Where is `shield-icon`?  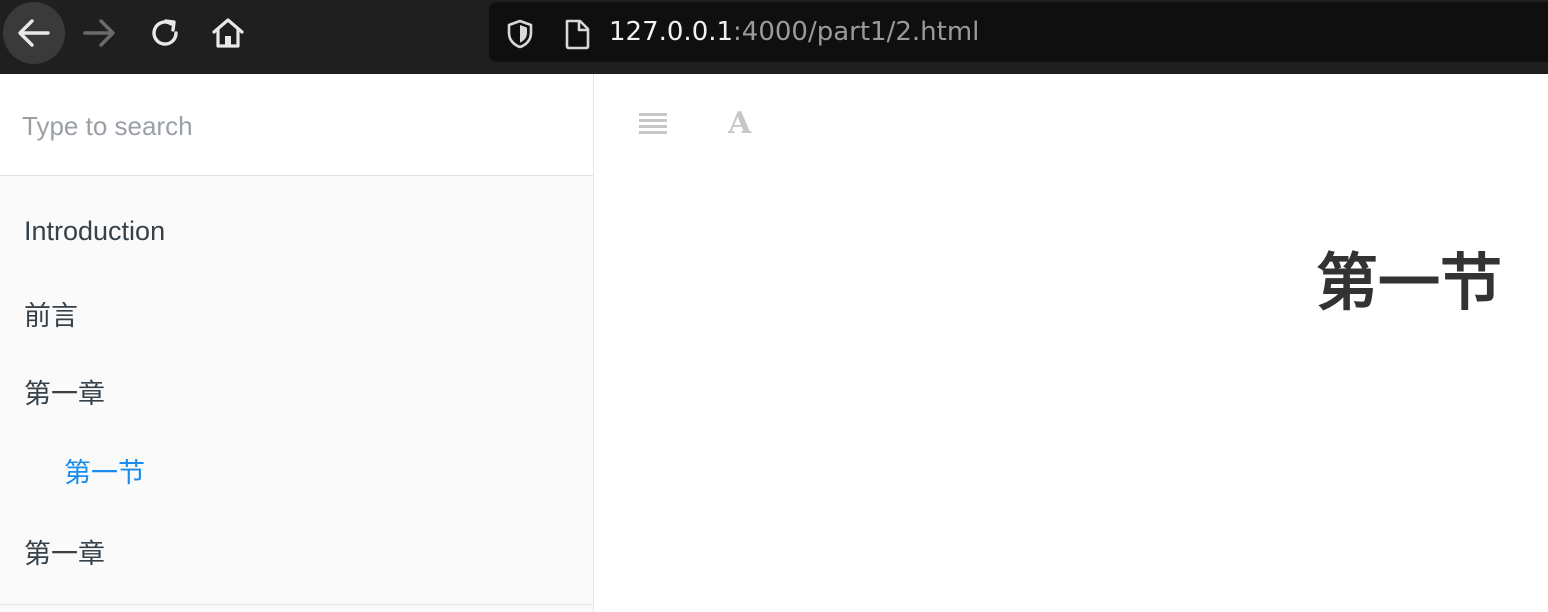 shield-icon is located at coordinates (520, 34).